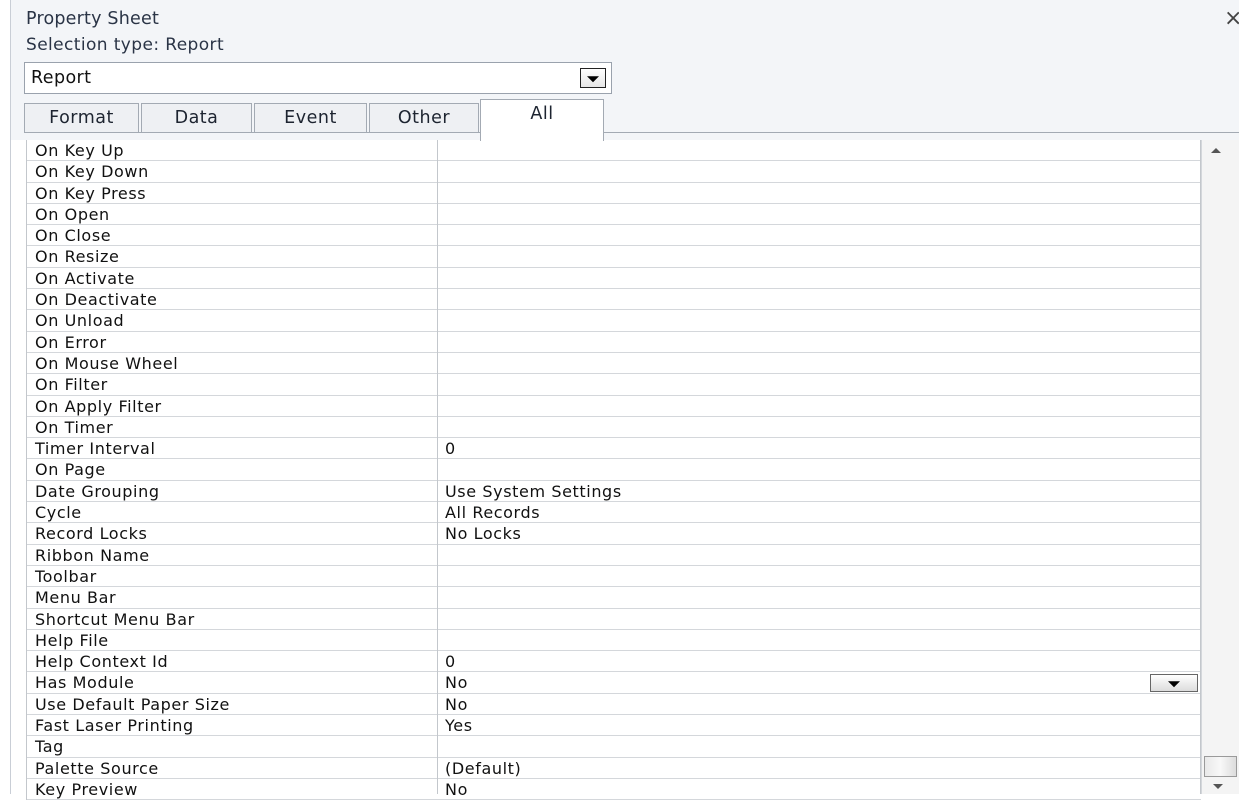 Image resolution: width=1239 pixels, height=800 pixels. I want to click on property-row: Help File, so click(614, 641).